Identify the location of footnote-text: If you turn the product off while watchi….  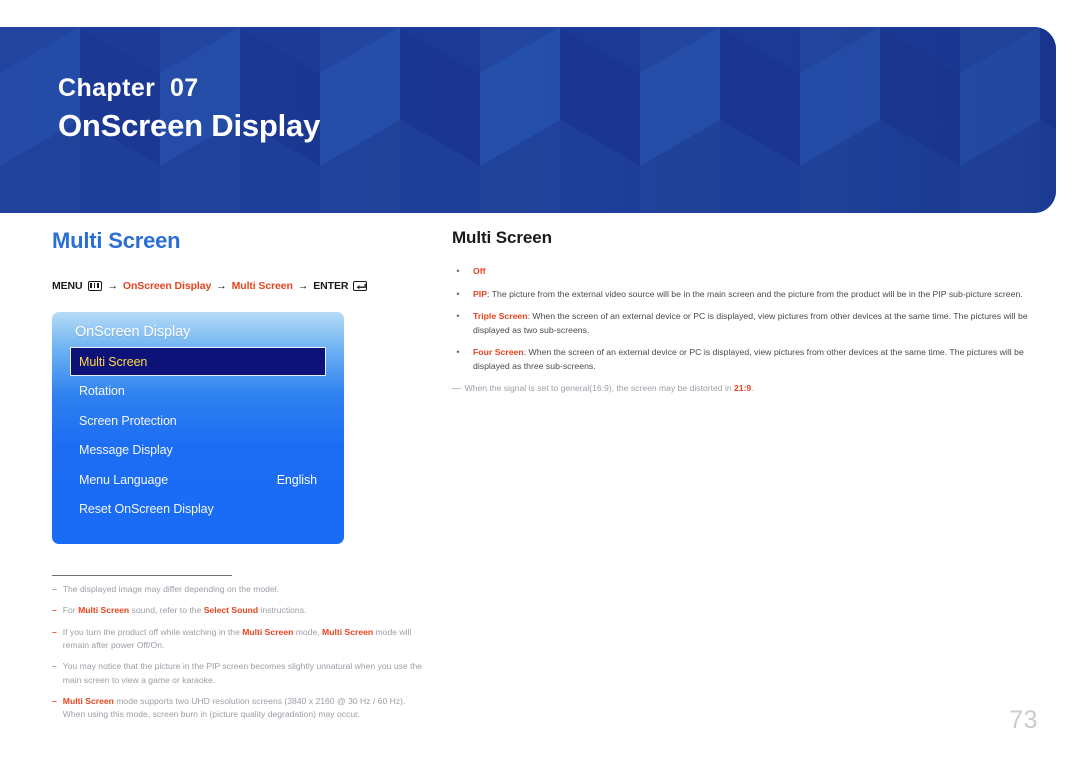
(245, 639).